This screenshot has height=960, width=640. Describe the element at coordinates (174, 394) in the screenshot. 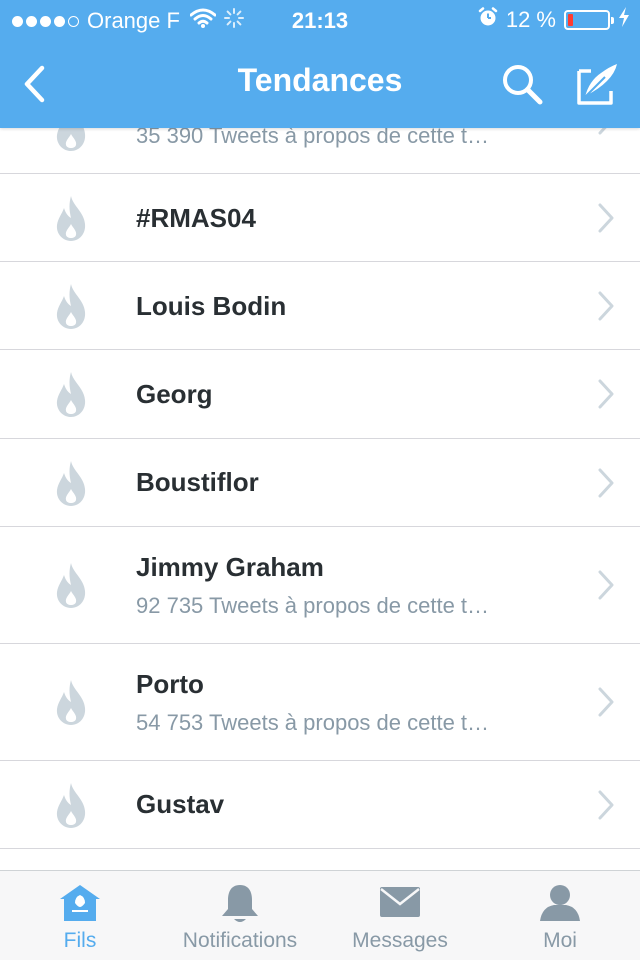

I see `trend-name: Georg` at that location.